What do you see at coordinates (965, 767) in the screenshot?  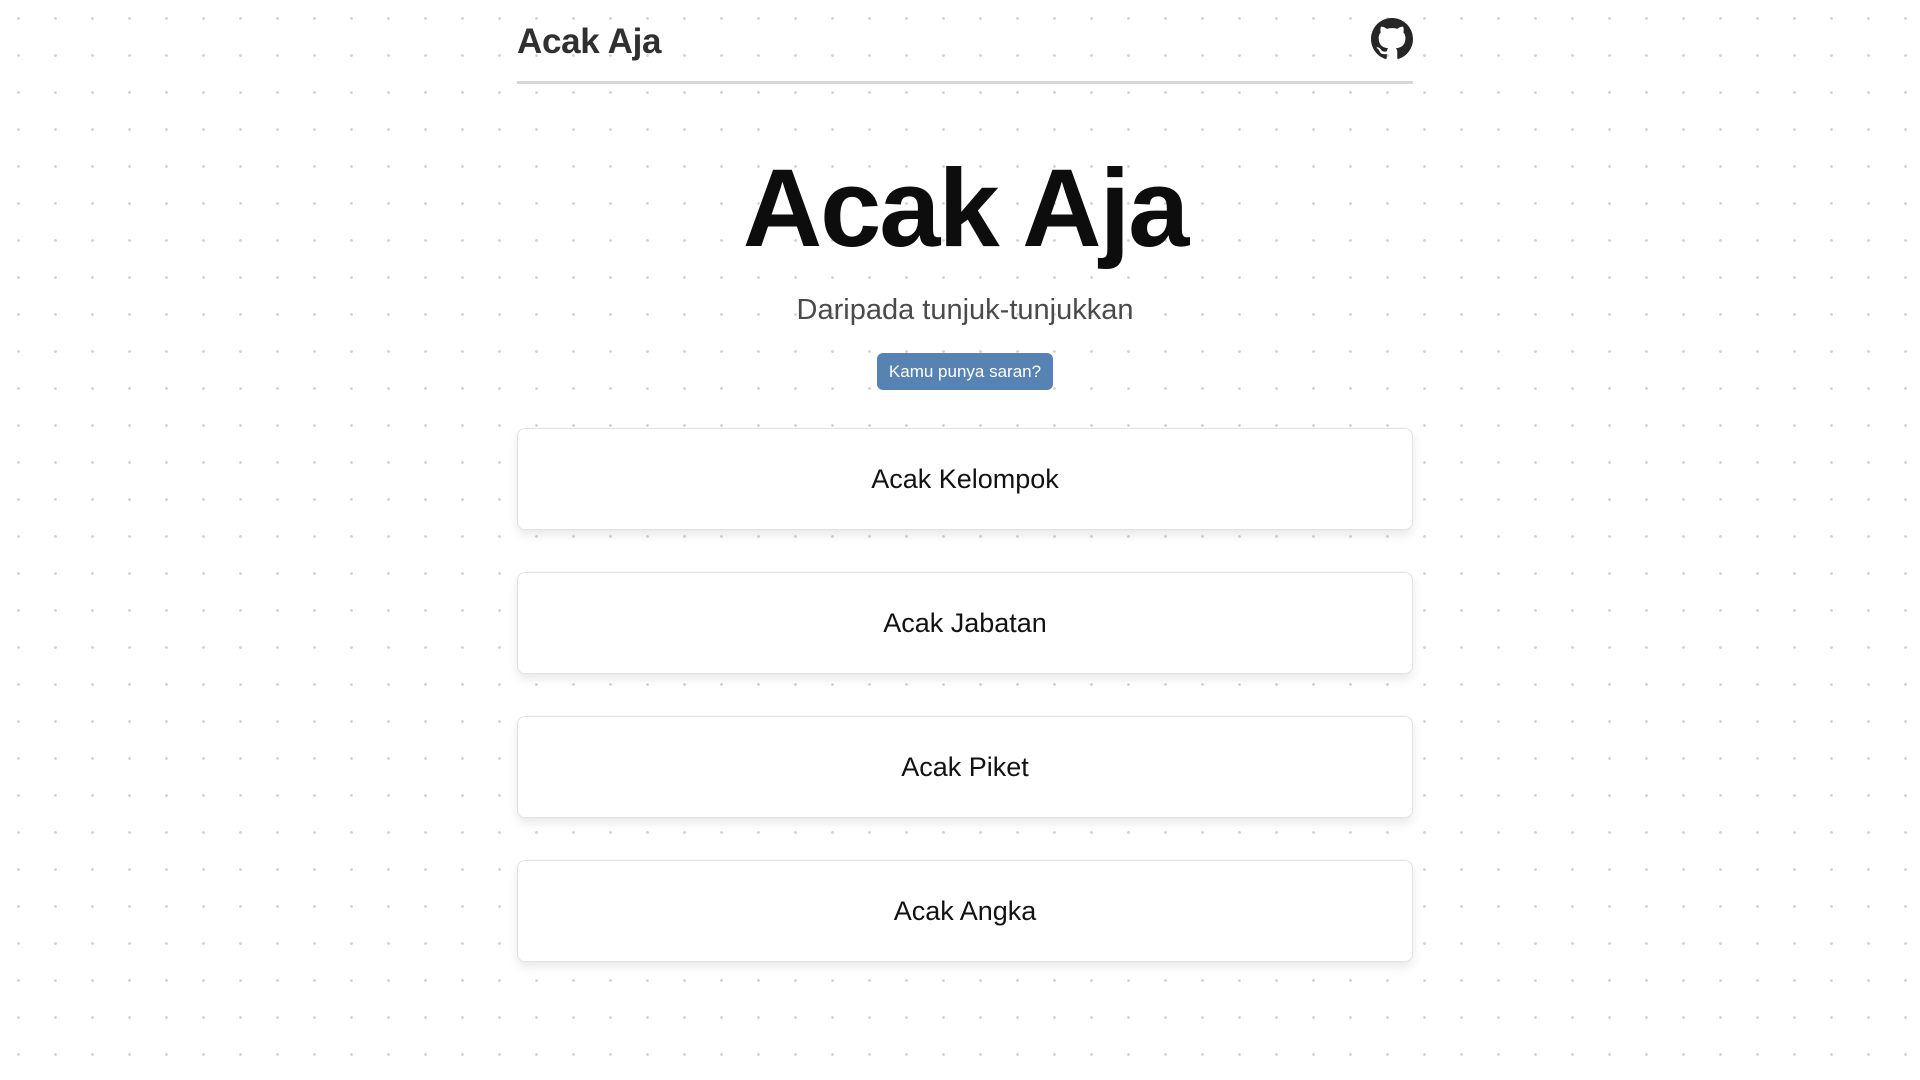 I see `menu-card-acak-piket: Acak Piket` at bounding box center [965, 767].